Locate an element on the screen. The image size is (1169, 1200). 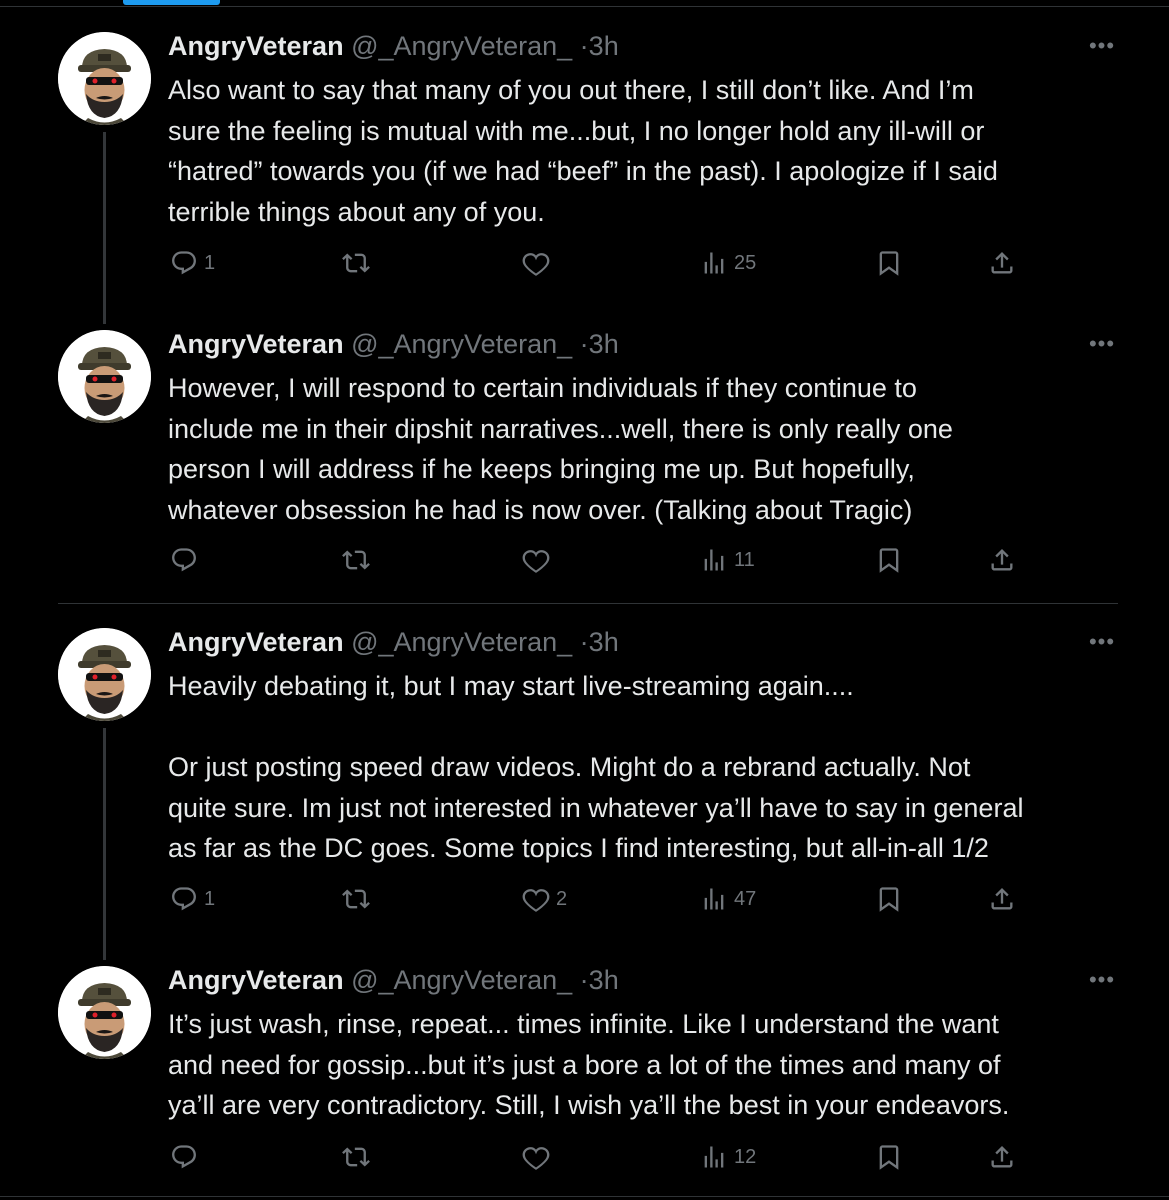
like-count: 2 is located at coordinates (562, 898).